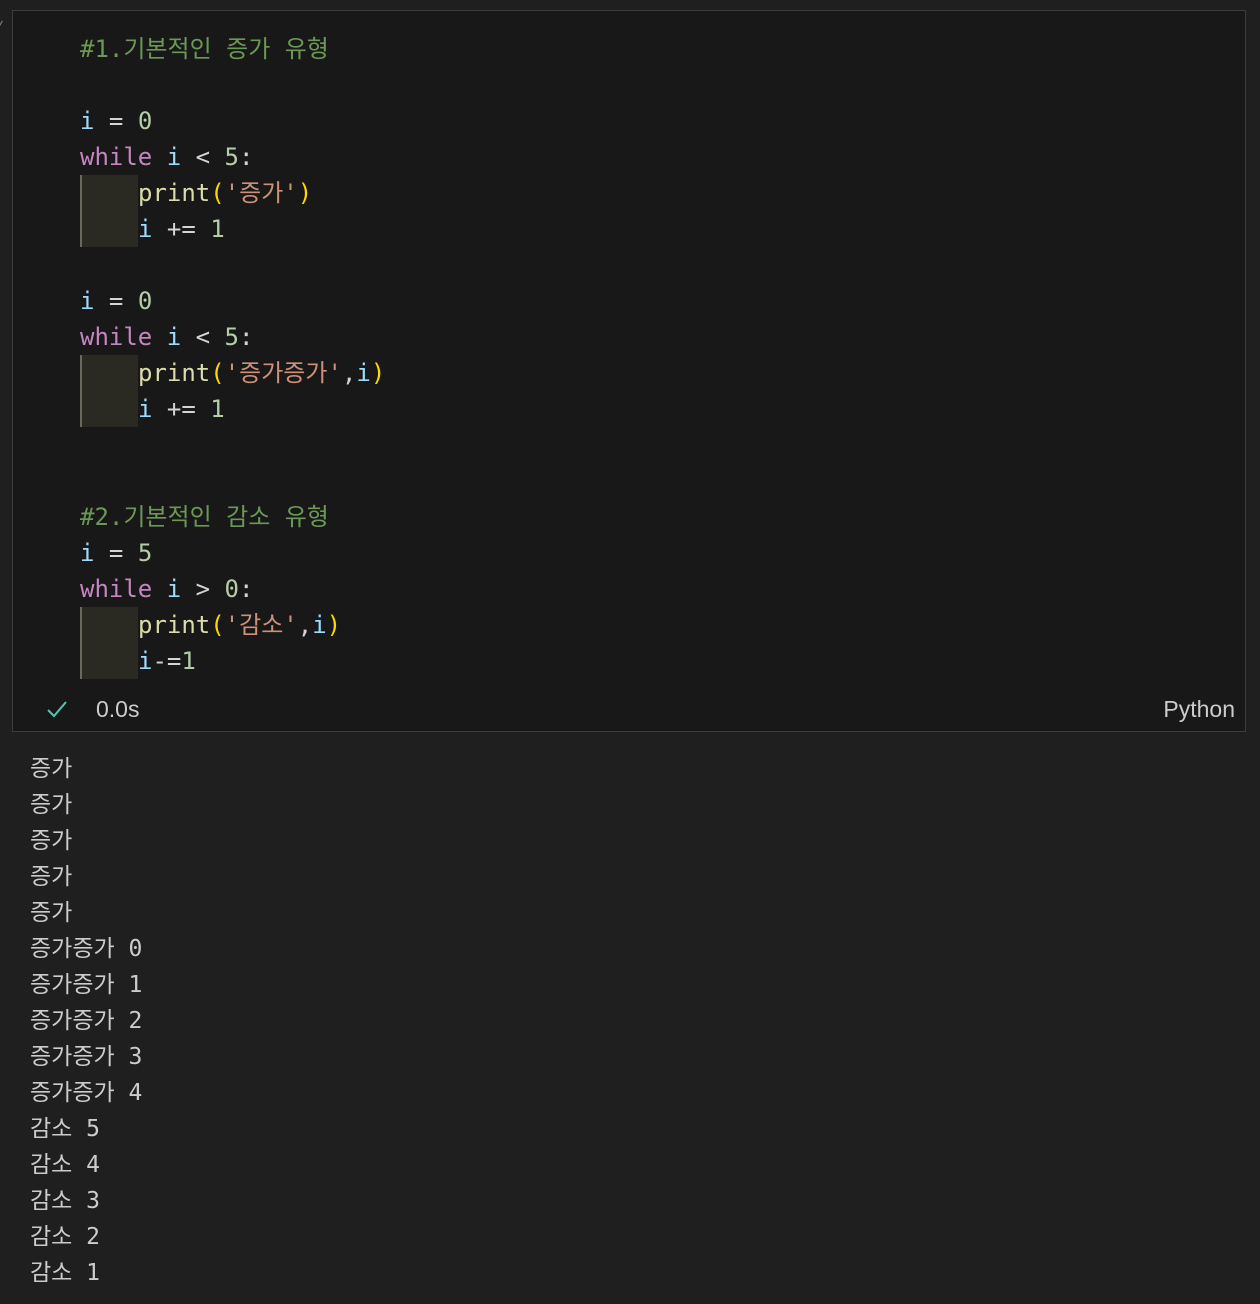  I want to click on code-line: #2.기본적인 감소 유형, so click(232, 517).